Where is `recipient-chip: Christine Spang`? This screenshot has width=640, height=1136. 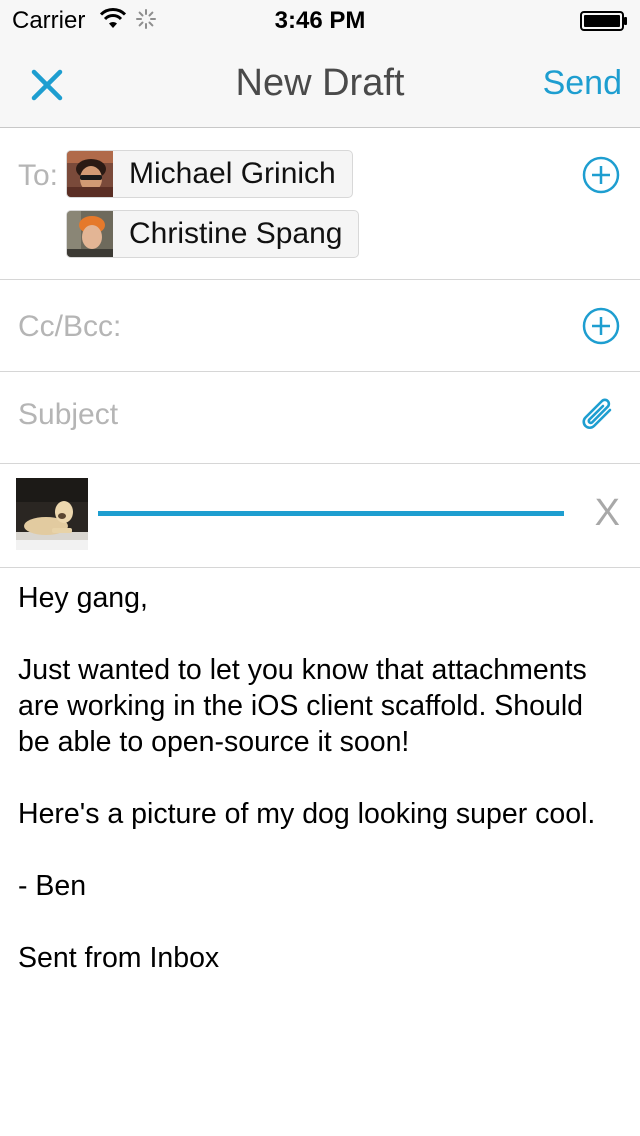
recipient-chip: Christine Spang is located at coordinates (213, 234).